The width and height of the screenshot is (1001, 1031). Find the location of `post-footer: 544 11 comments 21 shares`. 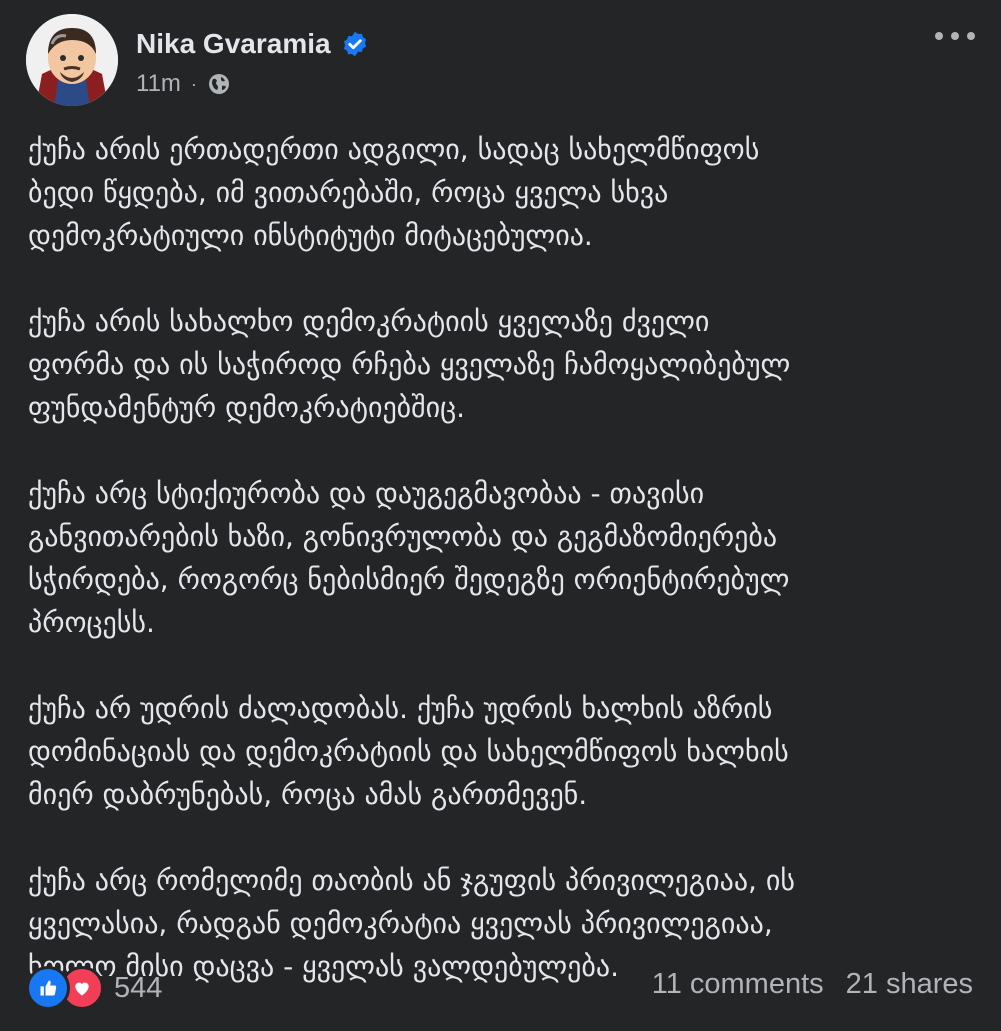

post-footer: 544 11 comments 21 shares is located at coordinates (499, 986).